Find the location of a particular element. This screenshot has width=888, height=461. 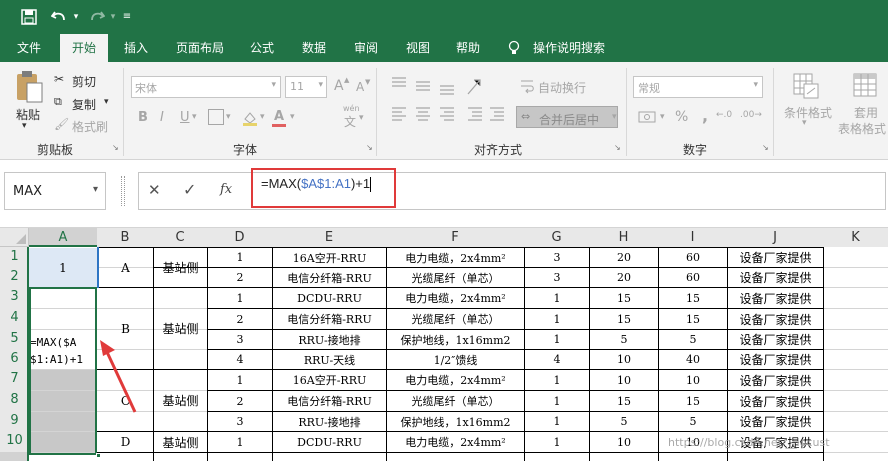

column-header-d: D is located at coordinates (239, 237).